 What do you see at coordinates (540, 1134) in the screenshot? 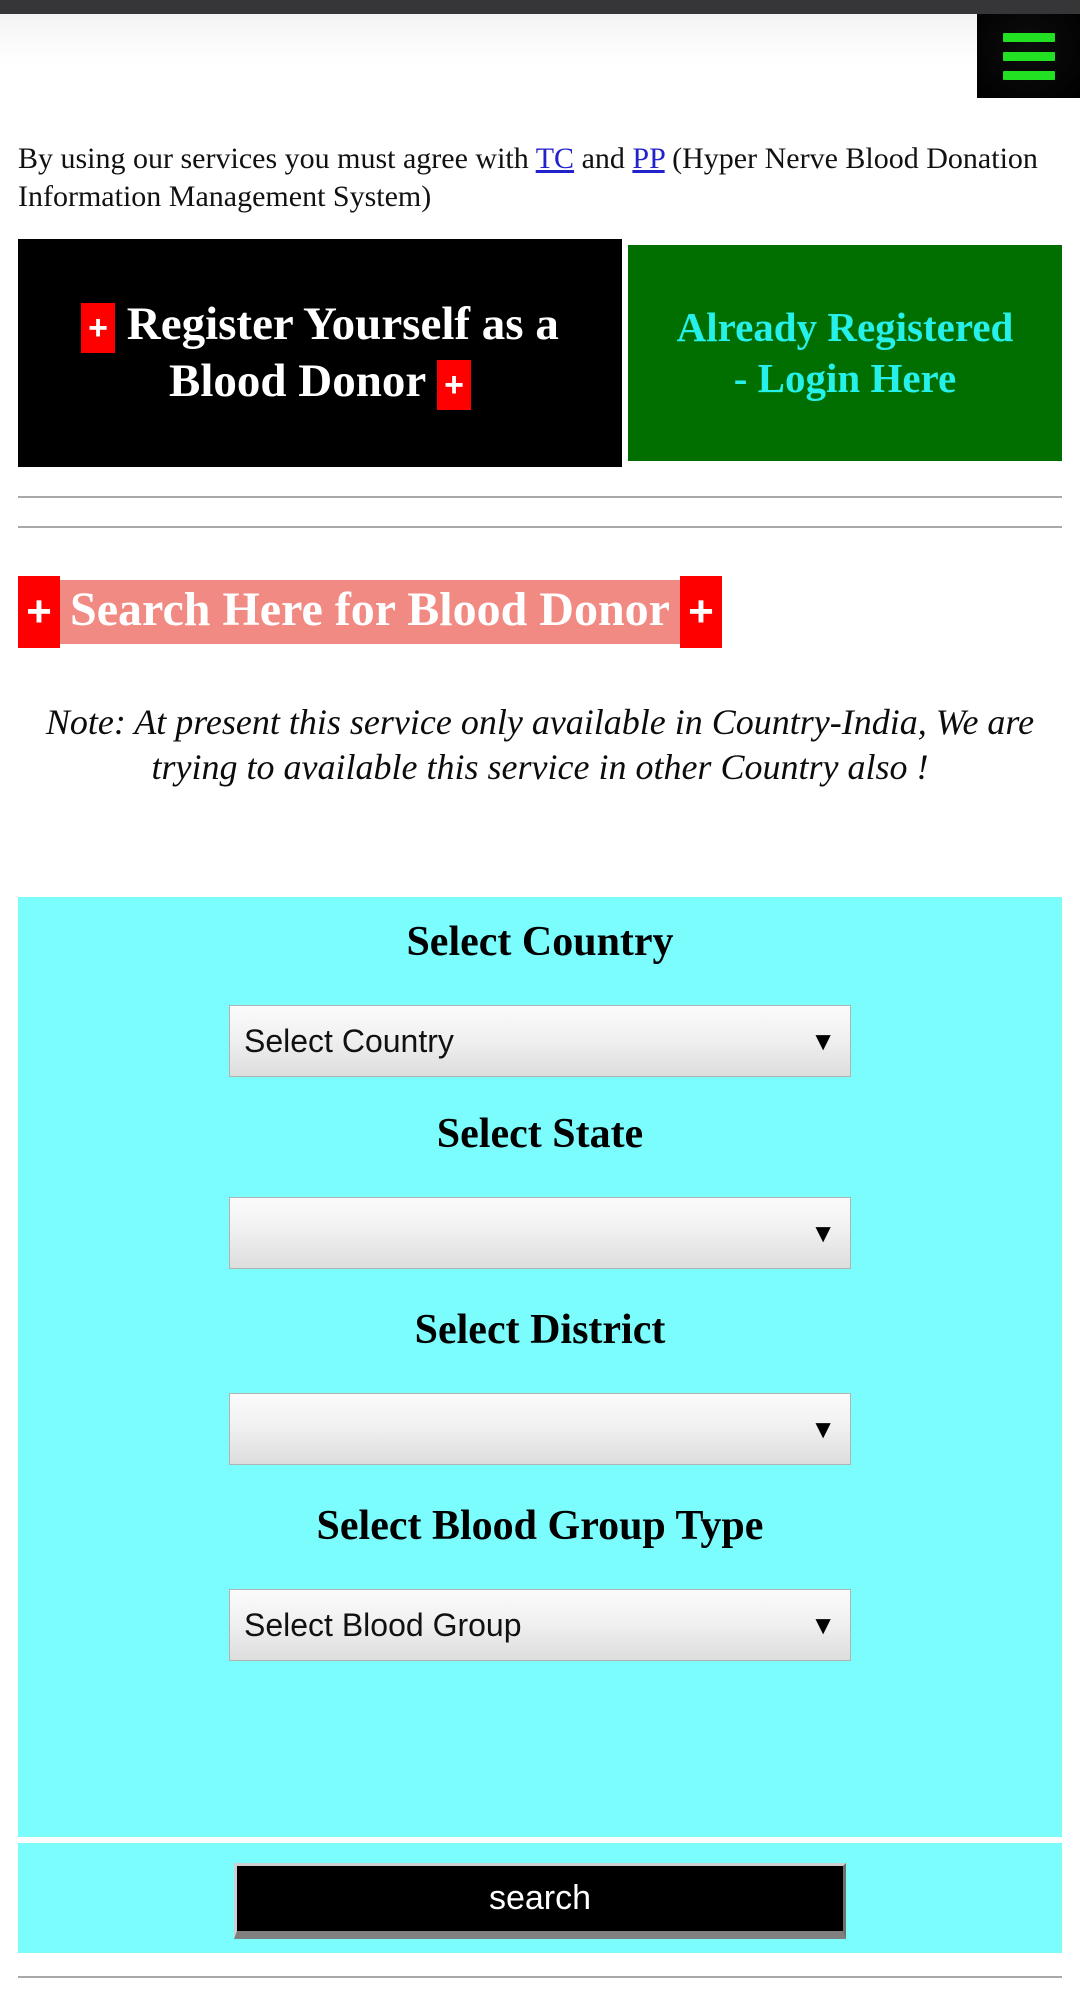
I see `label-select-state: Select State` at bounding box center [540, 1134].